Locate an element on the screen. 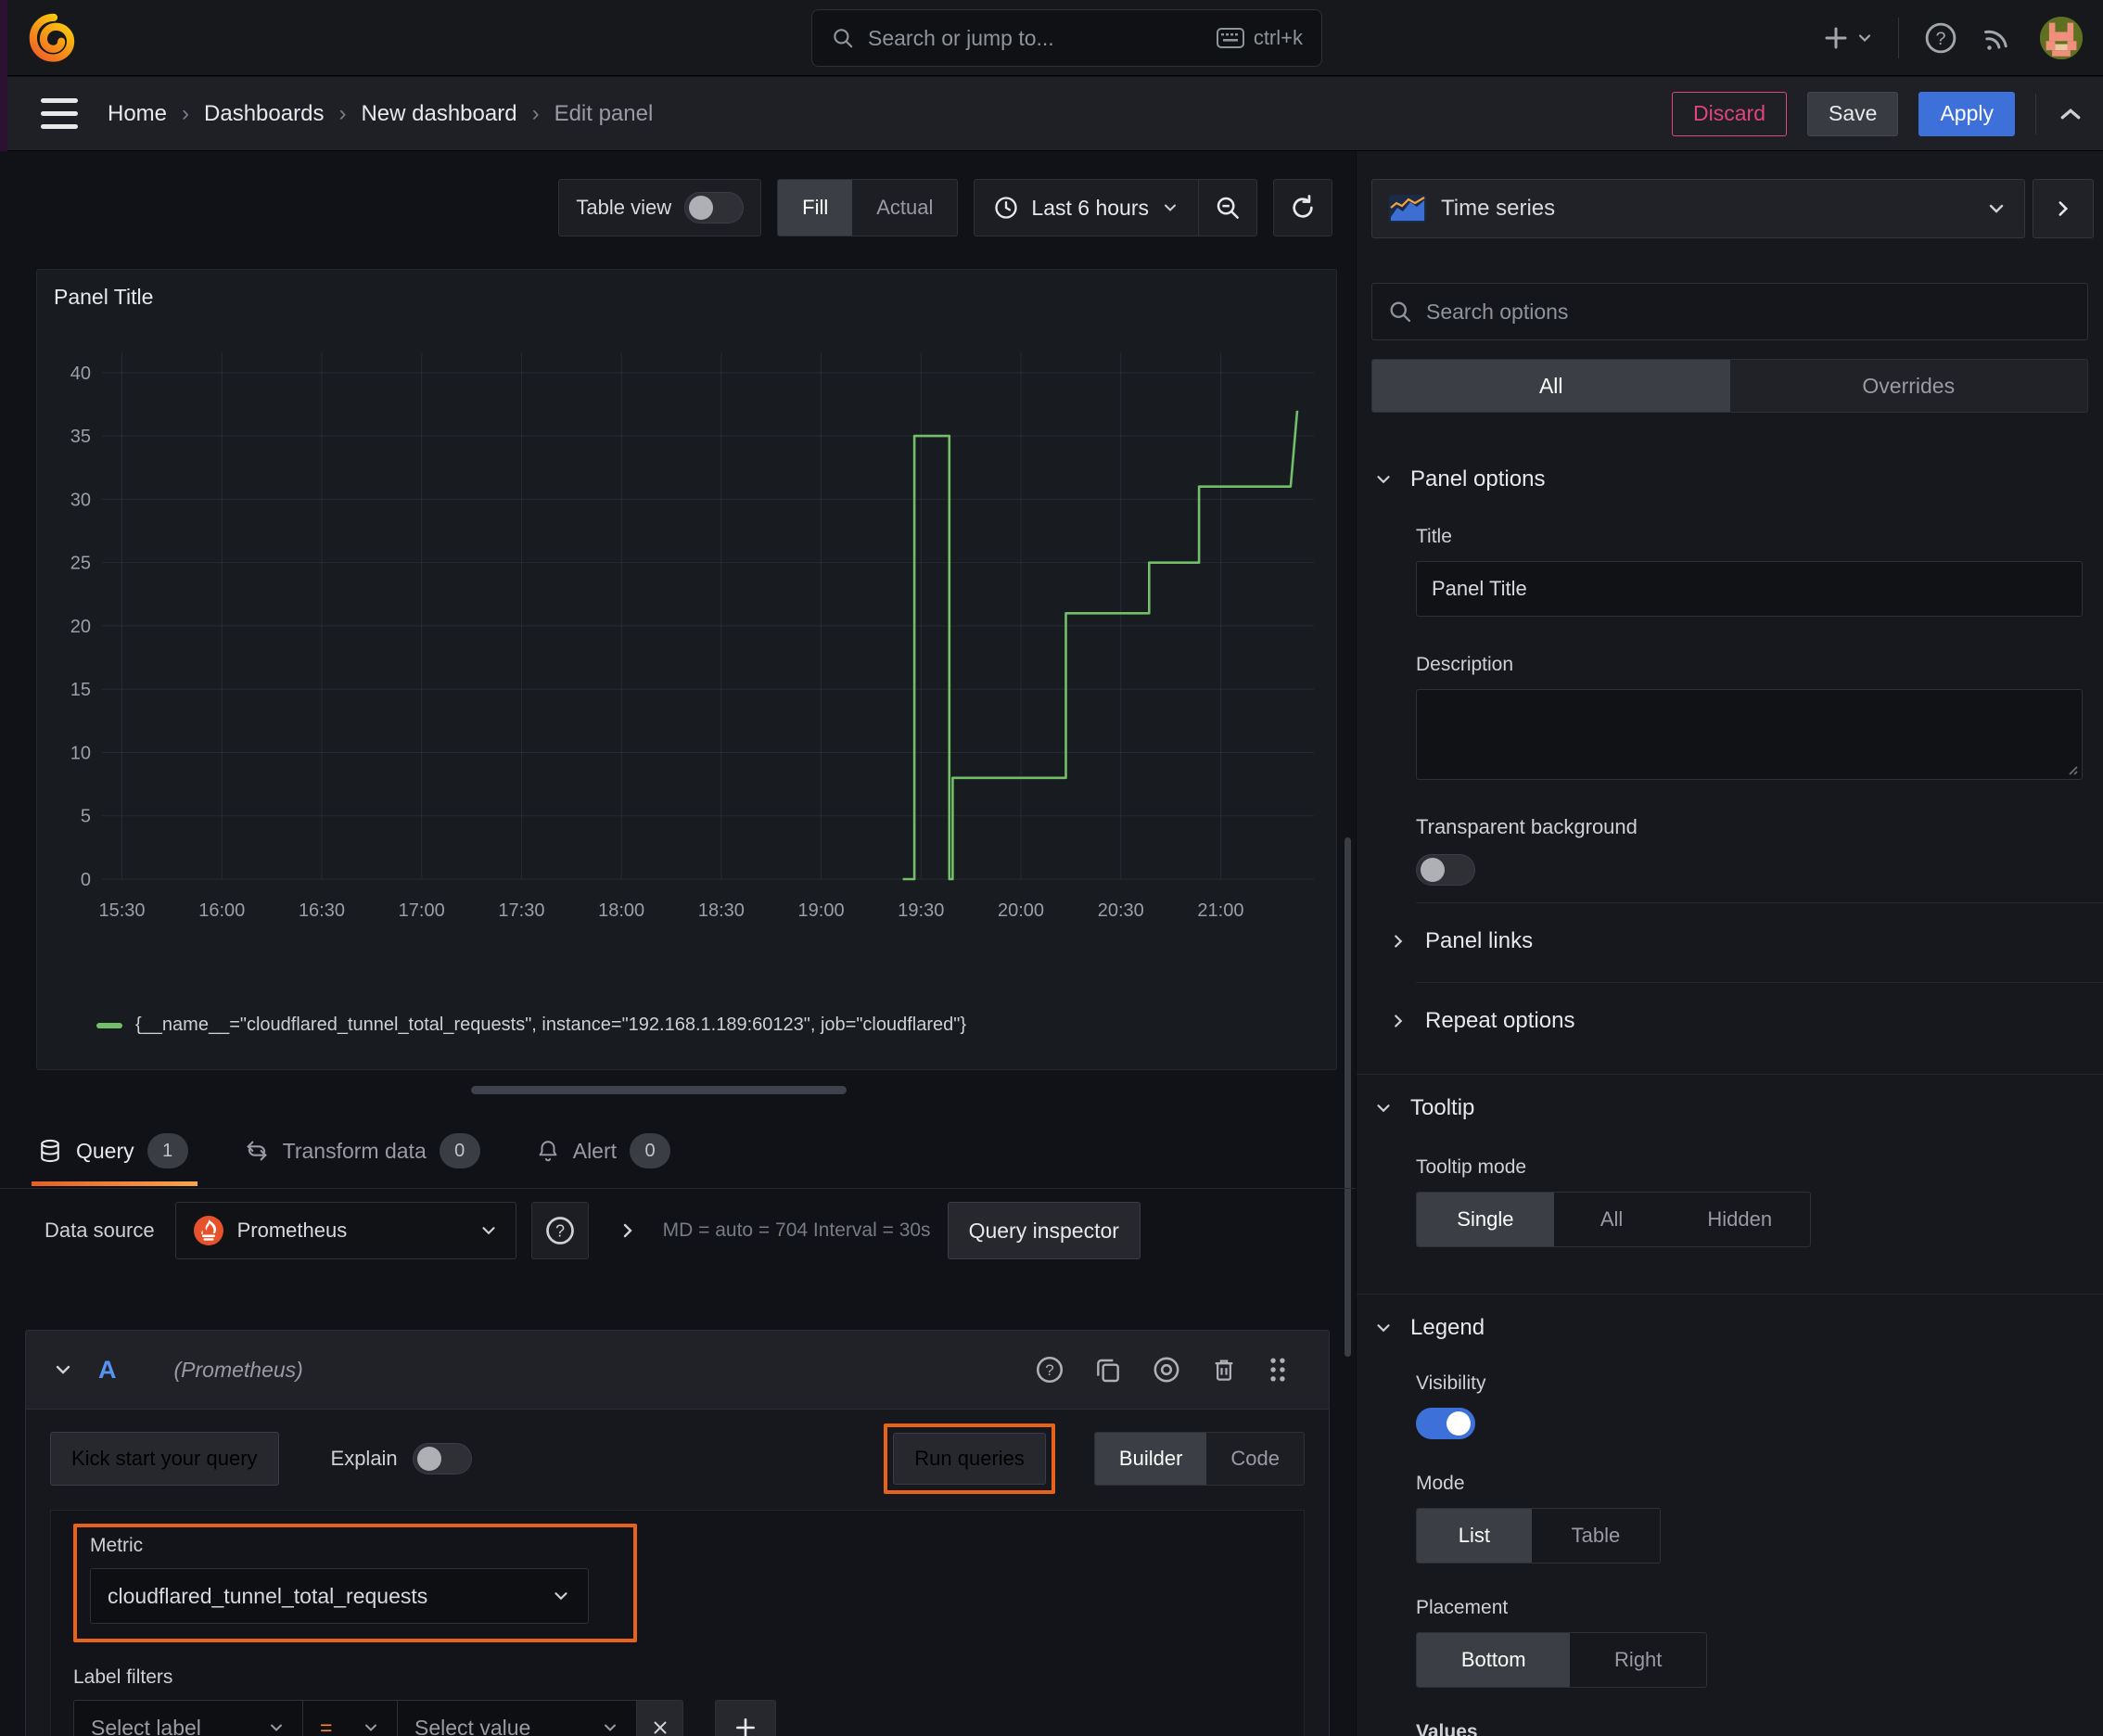 This screenshot has height=1736, width=2103. run-queries-button: Run queries is located at coordinates (969, 1459).